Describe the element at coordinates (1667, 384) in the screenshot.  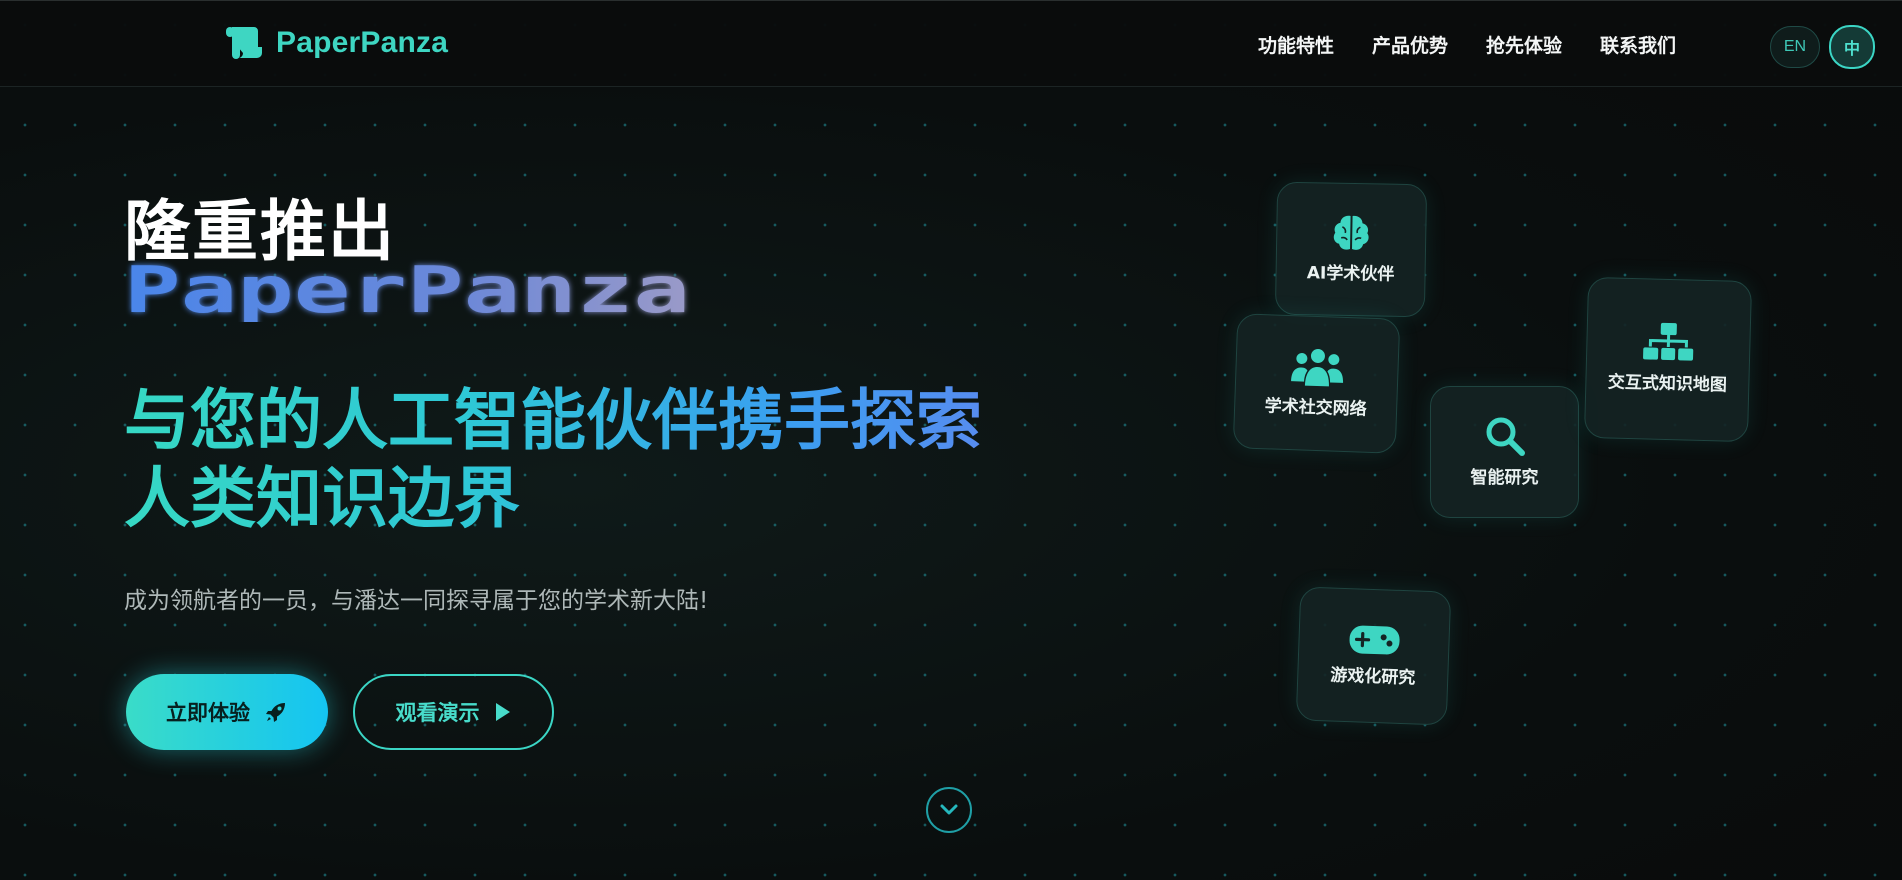
I see `feature-label-knowledge-map: 交互式知识地图` at that location.